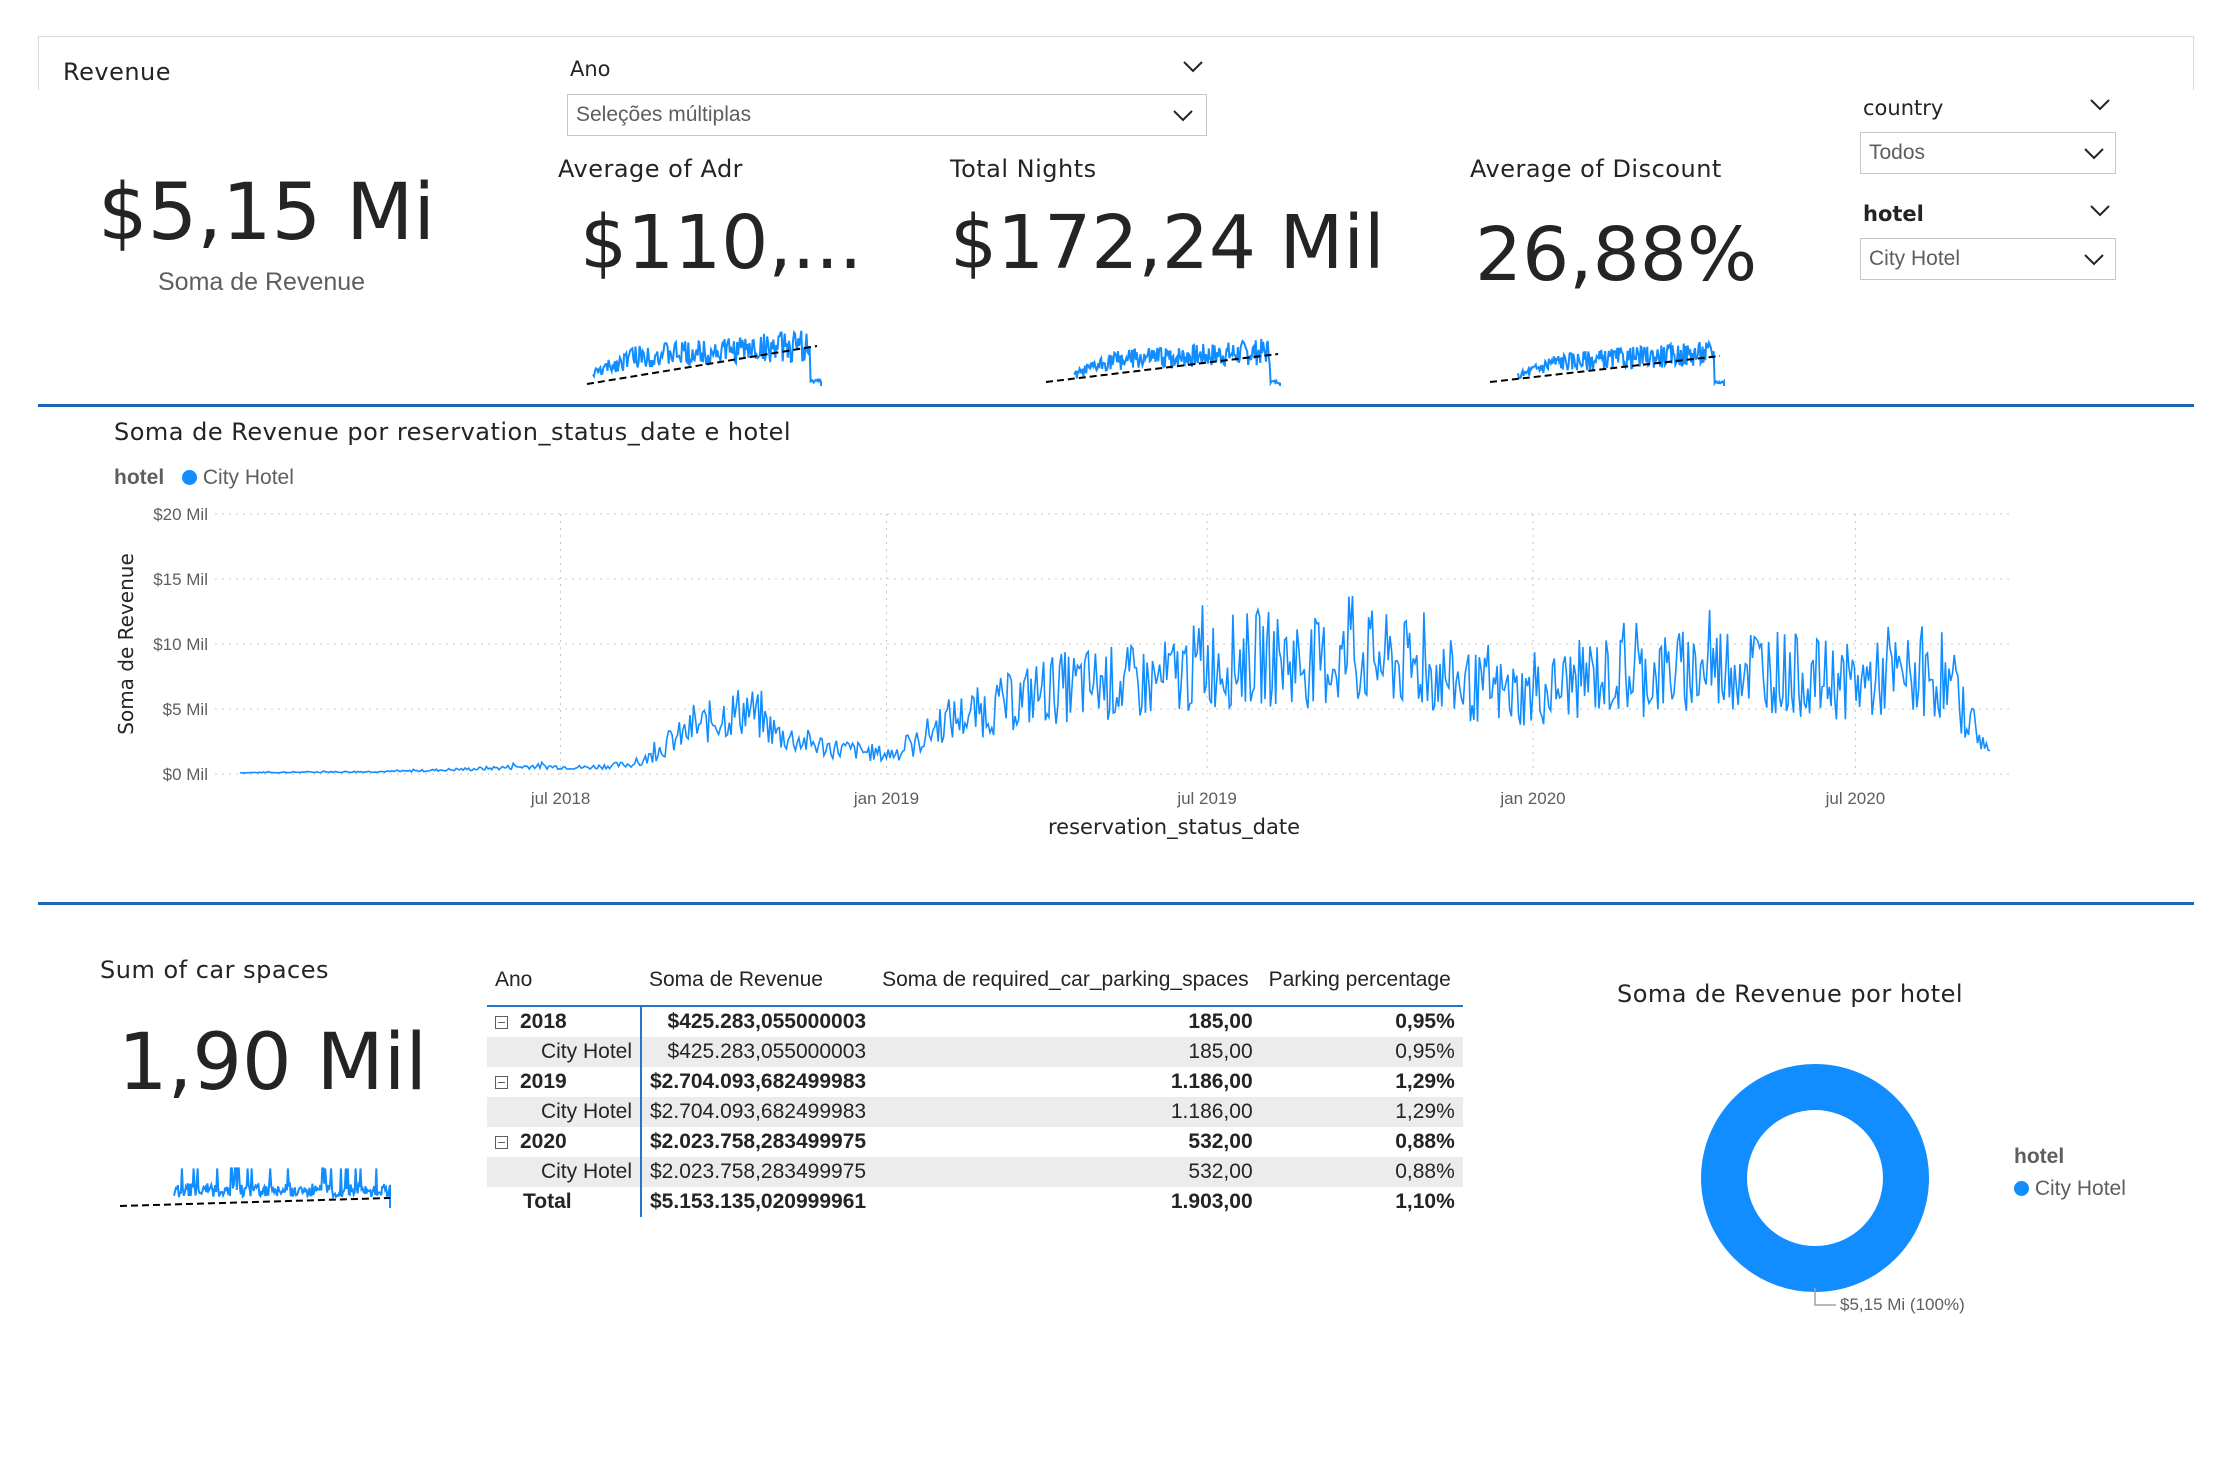  I want to click on top-card-right-edge, so click(2193, 63).